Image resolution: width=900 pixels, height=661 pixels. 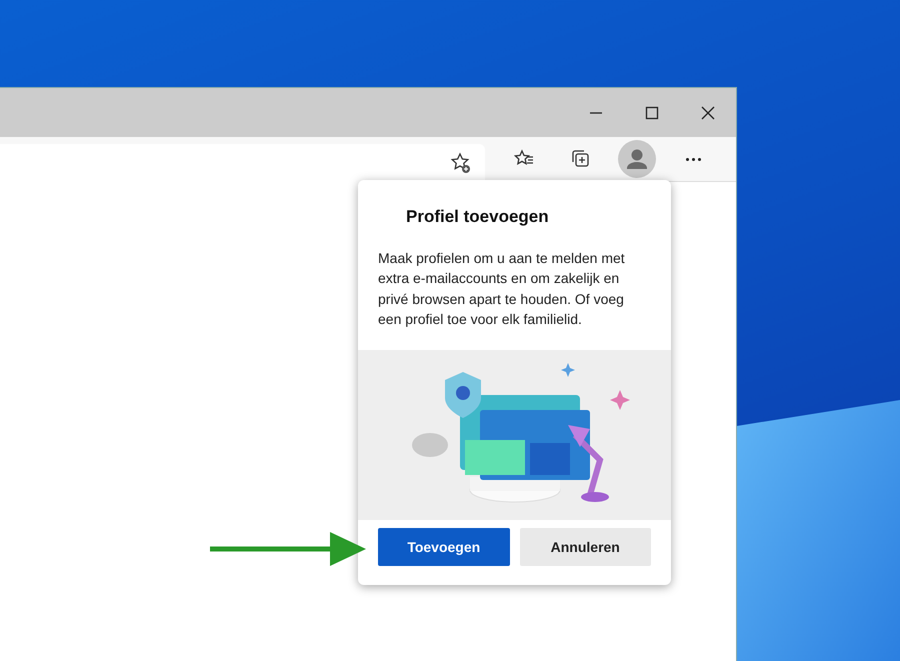 What do you see at coordinates (652, 113) in the screenshot?
I see `maximize-icon` at bounding box center [652, 113].